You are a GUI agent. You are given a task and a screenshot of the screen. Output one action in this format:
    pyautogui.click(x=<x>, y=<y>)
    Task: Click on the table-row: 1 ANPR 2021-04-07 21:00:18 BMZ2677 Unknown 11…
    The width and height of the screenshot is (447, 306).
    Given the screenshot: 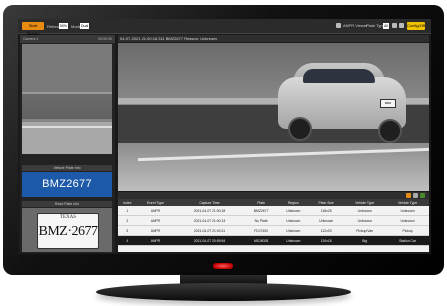 What is the action you would take?
    pyautogui.click(x=273, y=211)
    